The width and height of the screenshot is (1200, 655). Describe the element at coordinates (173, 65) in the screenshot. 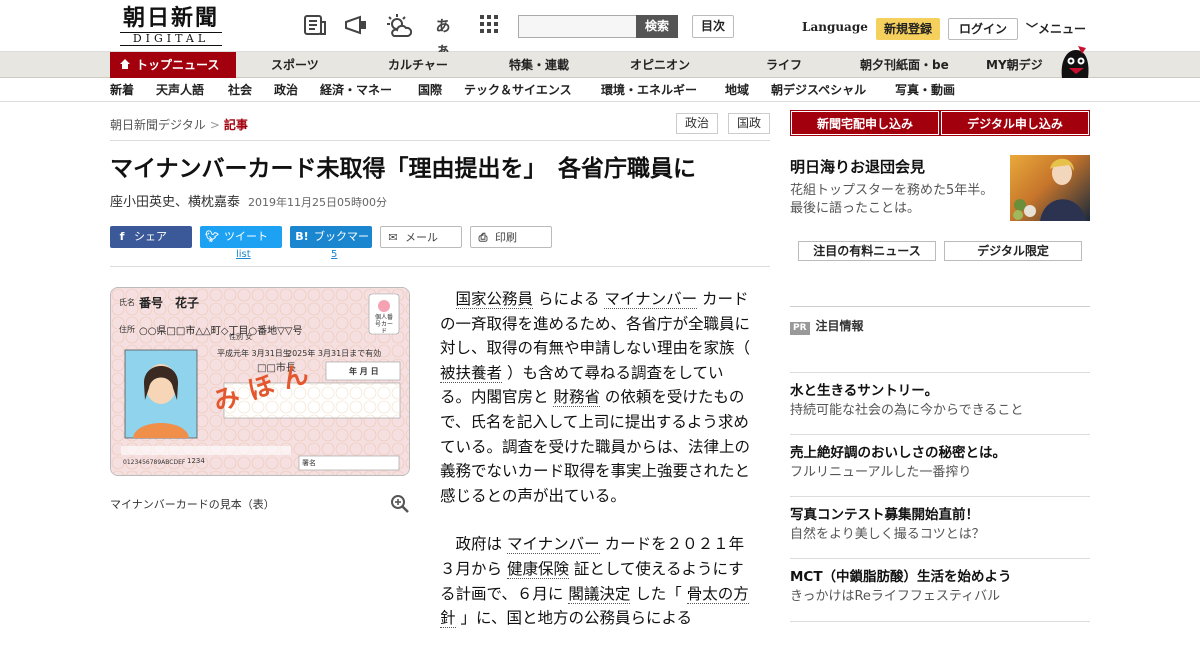

I see `nav-top-news: トップニュース` at that location.